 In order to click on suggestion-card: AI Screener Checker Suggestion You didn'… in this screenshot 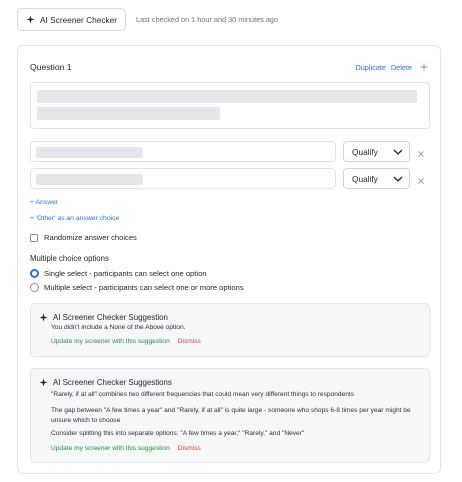, I will do `click(230, 330)`.